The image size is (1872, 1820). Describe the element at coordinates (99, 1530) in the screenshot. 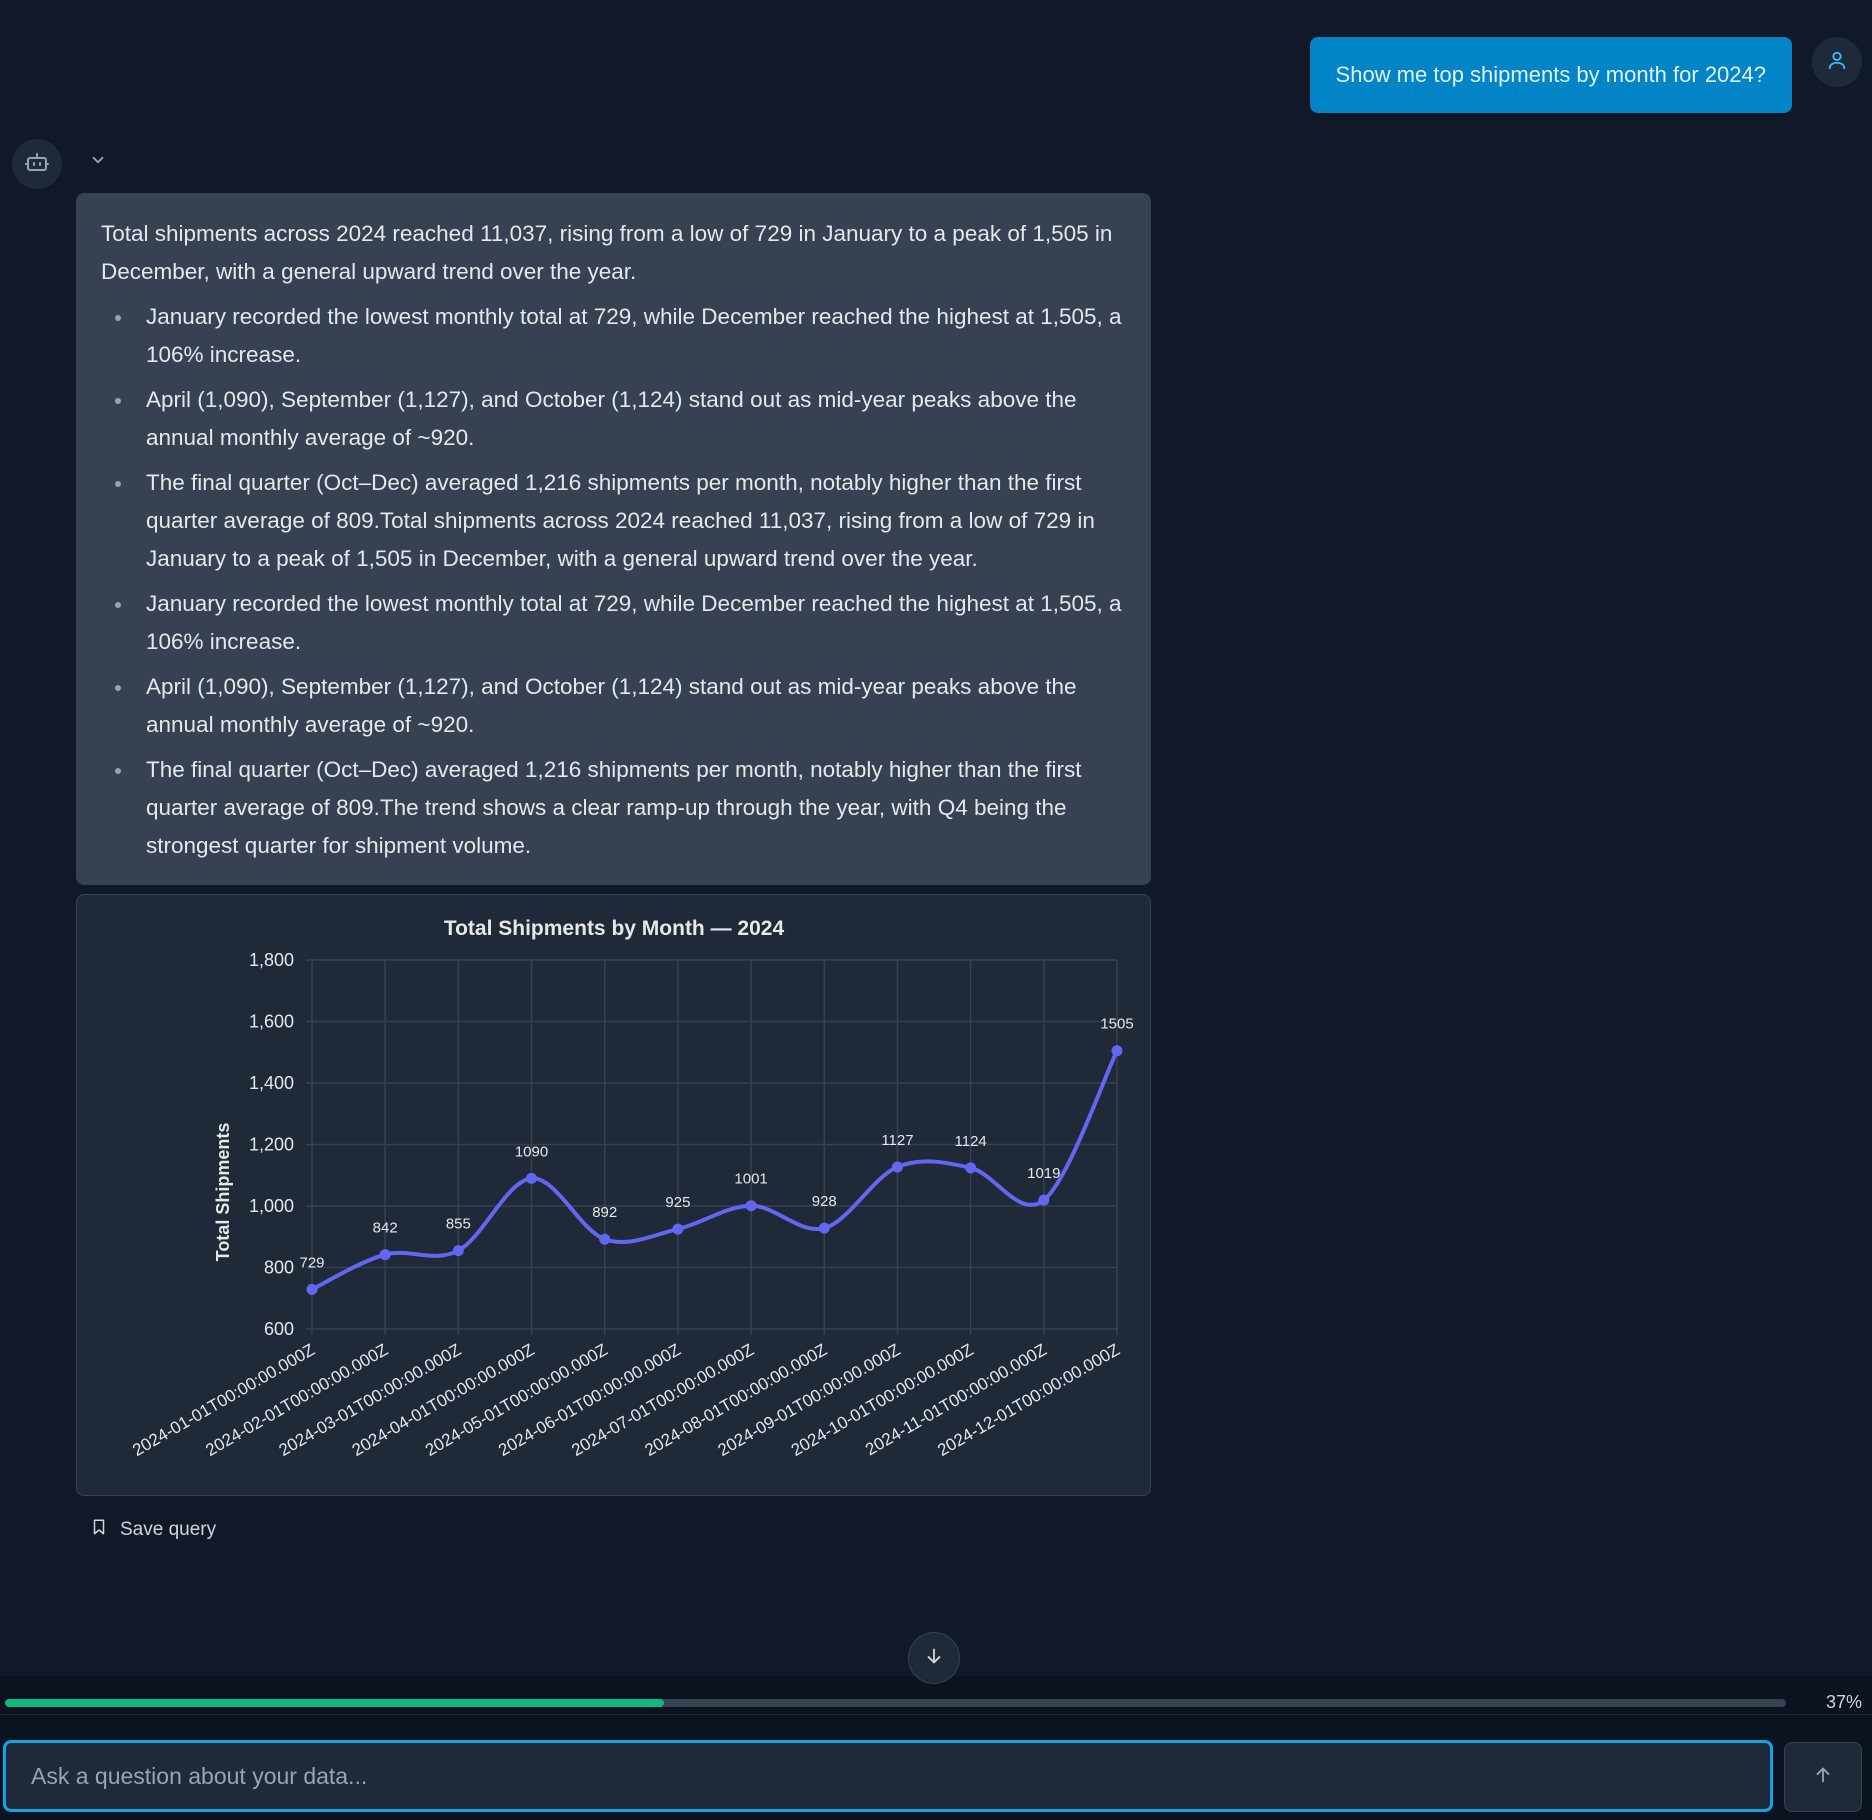

I see `bookmark-icon` at that location.